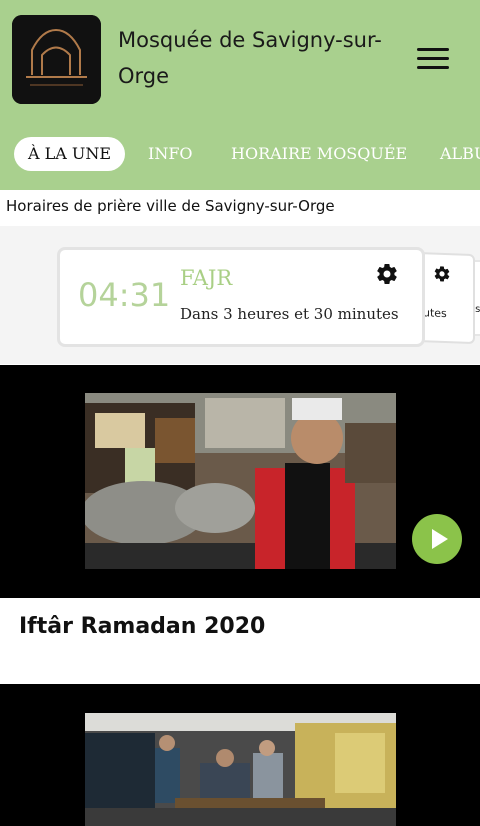 This screenshot has height=826, width=480. Describe the element at coordinates (289, 314) in the screenshot. I see `prayer-countdown: Dans 3 heures et 30 minutes` at that location.